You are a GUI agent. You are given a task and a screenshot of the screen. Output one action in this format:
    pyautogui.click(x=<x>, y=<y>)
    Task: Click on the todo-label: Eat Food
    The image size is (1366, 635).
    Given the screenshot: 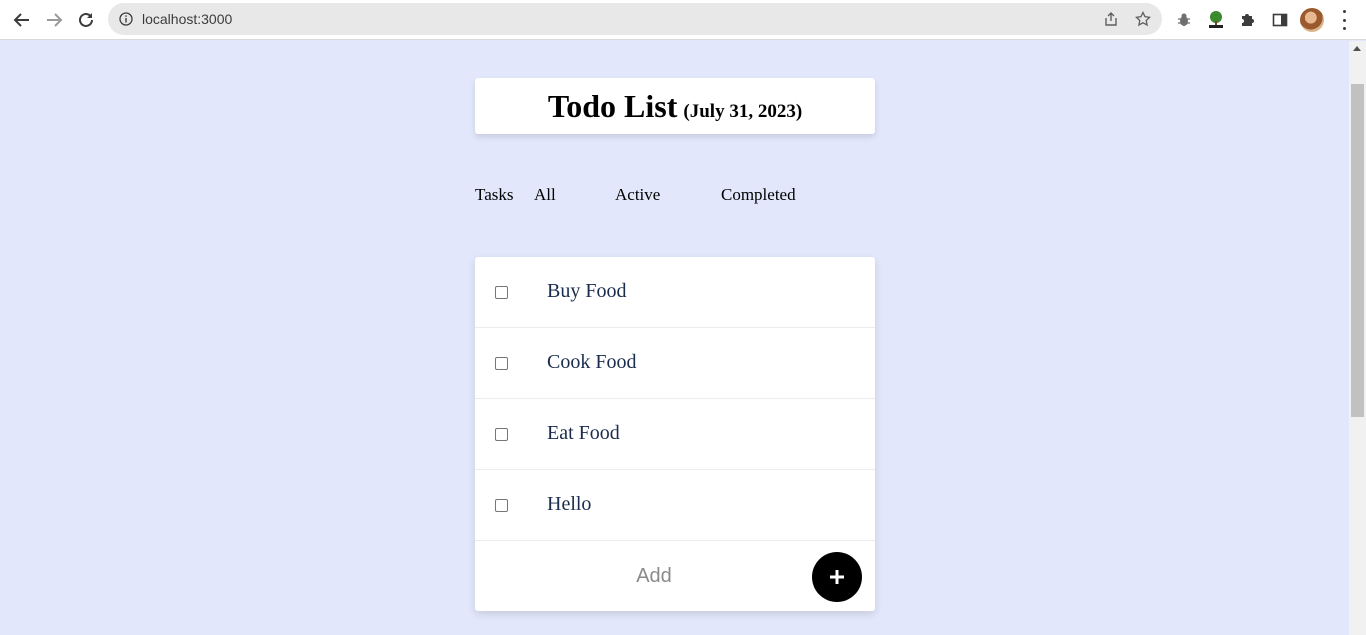 What is the action you would take?
    pyautogui.click(x=583, y=433)
    